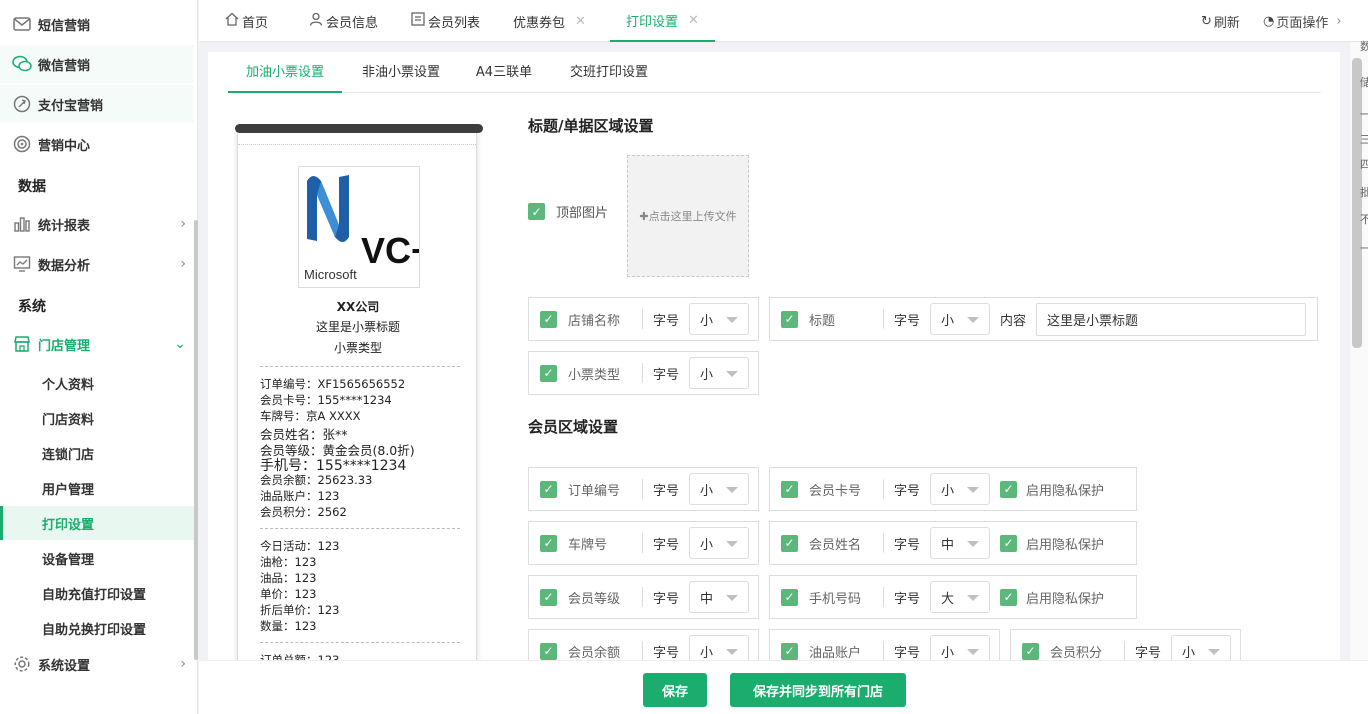 The height and width of the screenshot is (714, 1368). I want to click on sidebar-item-system-settings: 系统设置 ›, so click(97, 664).